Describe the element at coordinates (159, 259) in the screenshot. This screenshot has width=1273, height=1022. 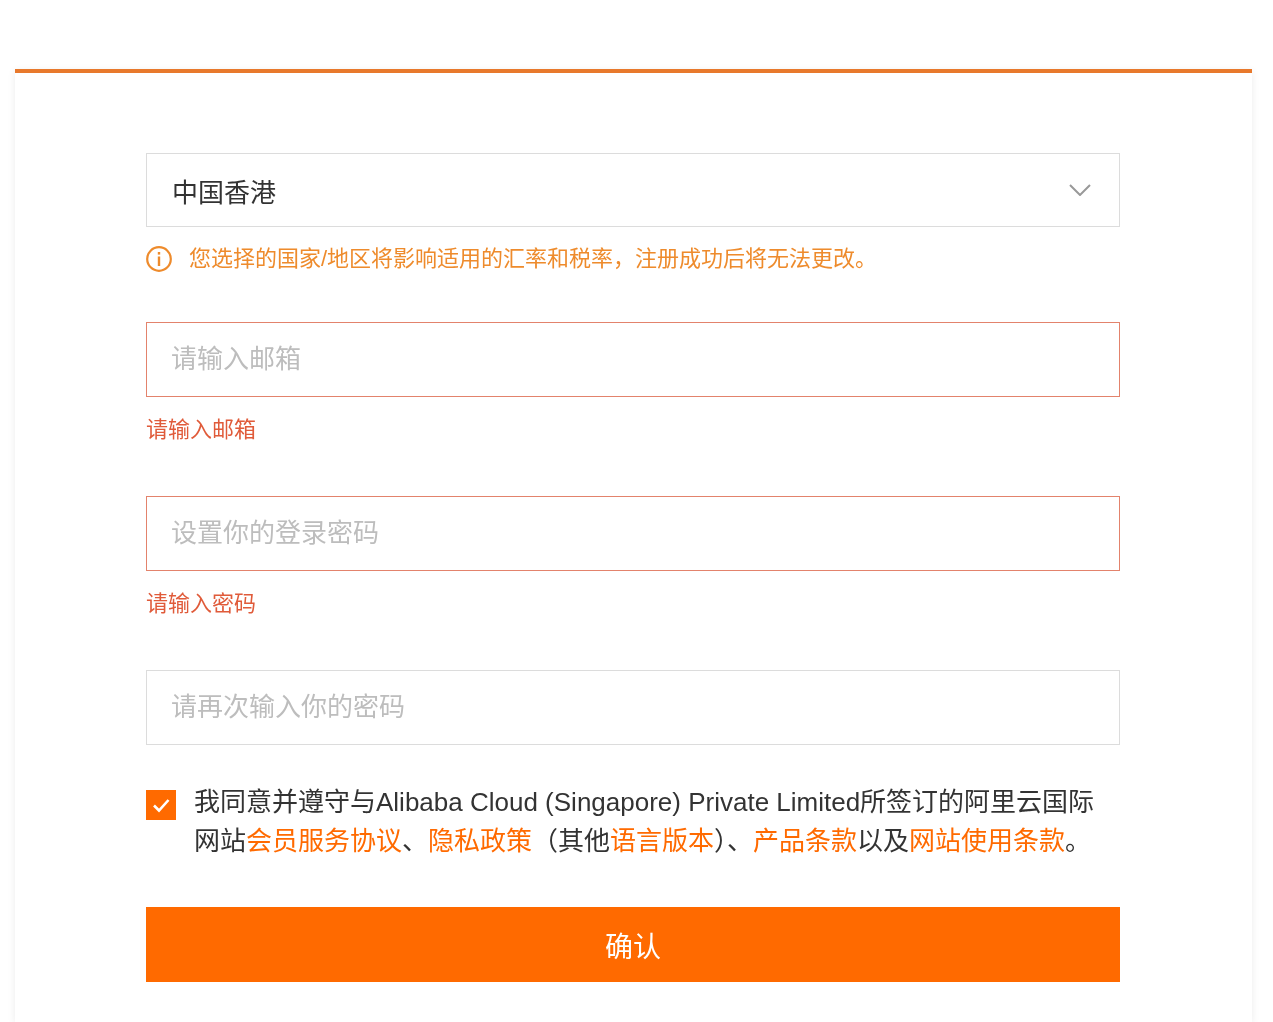
I see `info-icon` at that location.